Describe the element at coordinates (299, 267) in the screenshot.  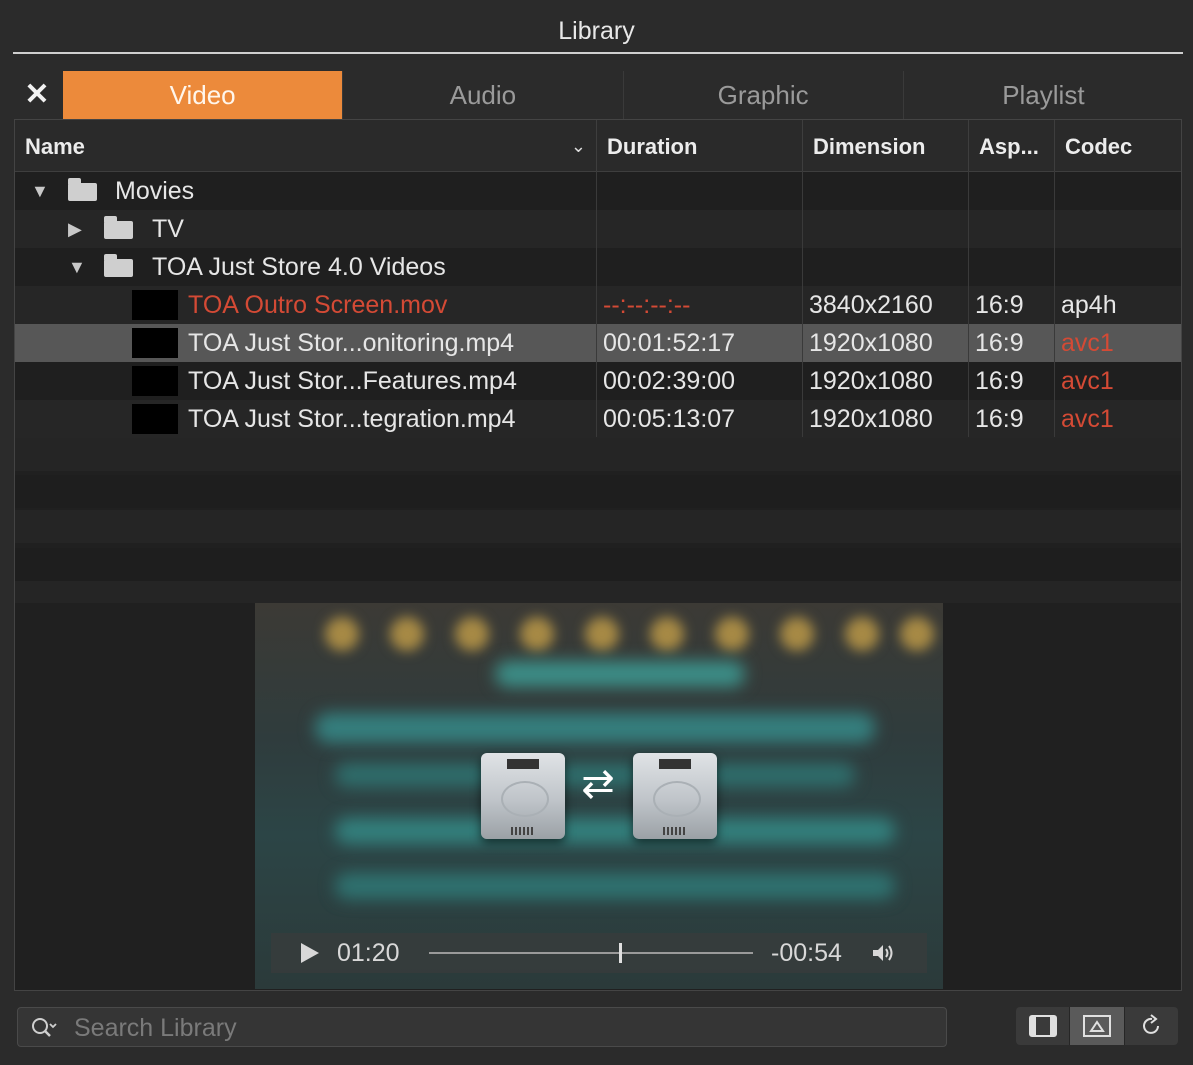
I see `folder-label: TOA Just Store 4.0 Videos` at that location.